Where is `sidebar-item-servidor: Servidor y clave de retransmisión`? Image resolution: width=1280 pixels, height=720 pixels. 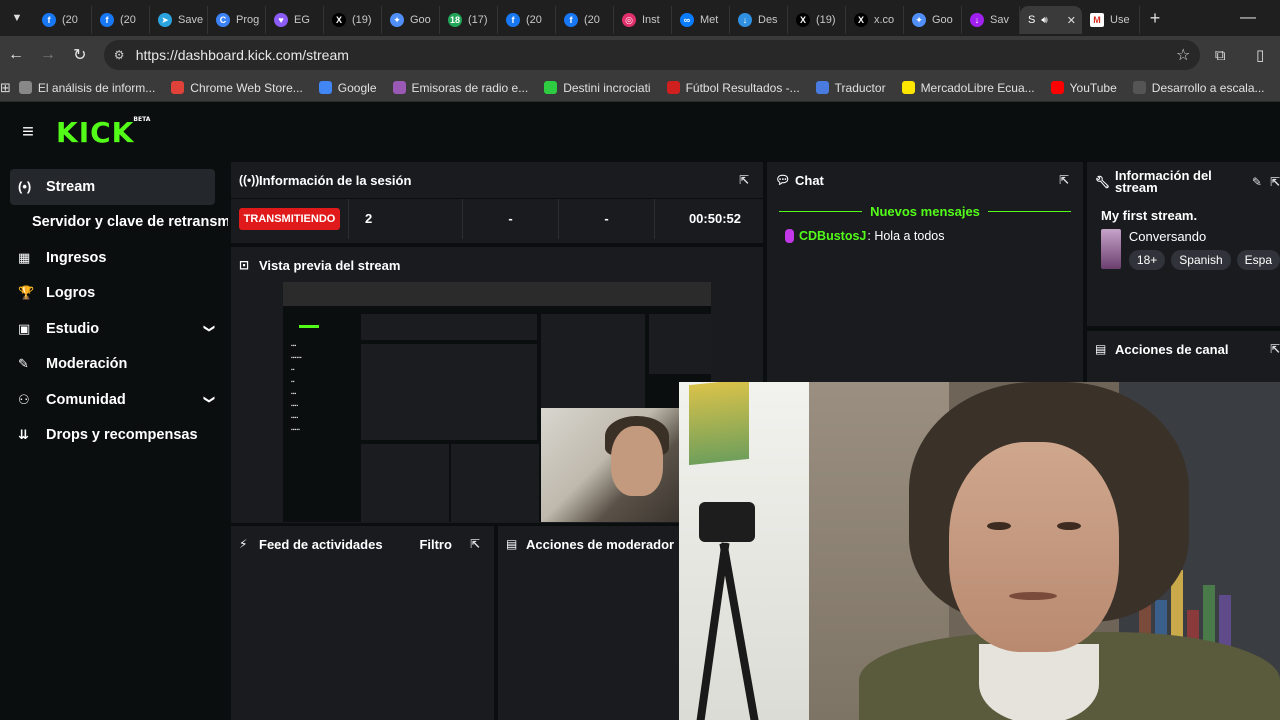
sidebar-item-servidor: Servidor y clave de retransmisión is located at coordinates (119, 223).